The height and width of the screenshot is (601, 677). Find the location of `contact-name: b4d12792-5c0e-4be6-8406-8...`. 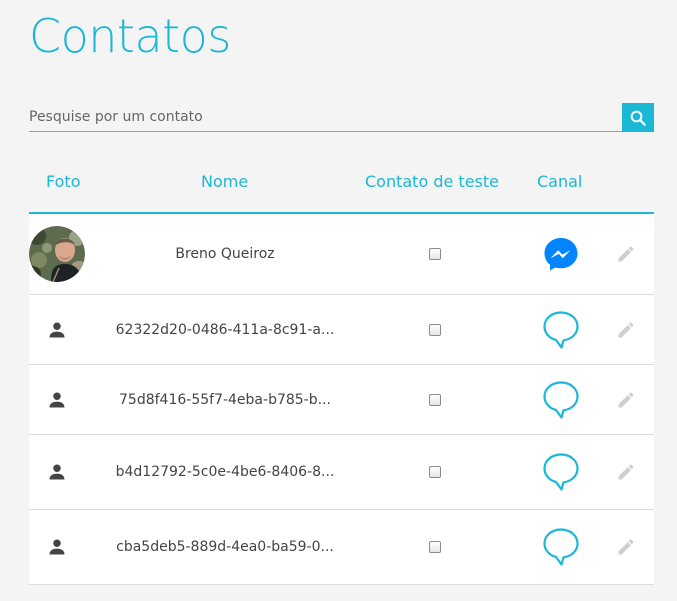

contact-name: b4d12792-5c0e-4be6-8406-8... is located at coordinates (225, 472).